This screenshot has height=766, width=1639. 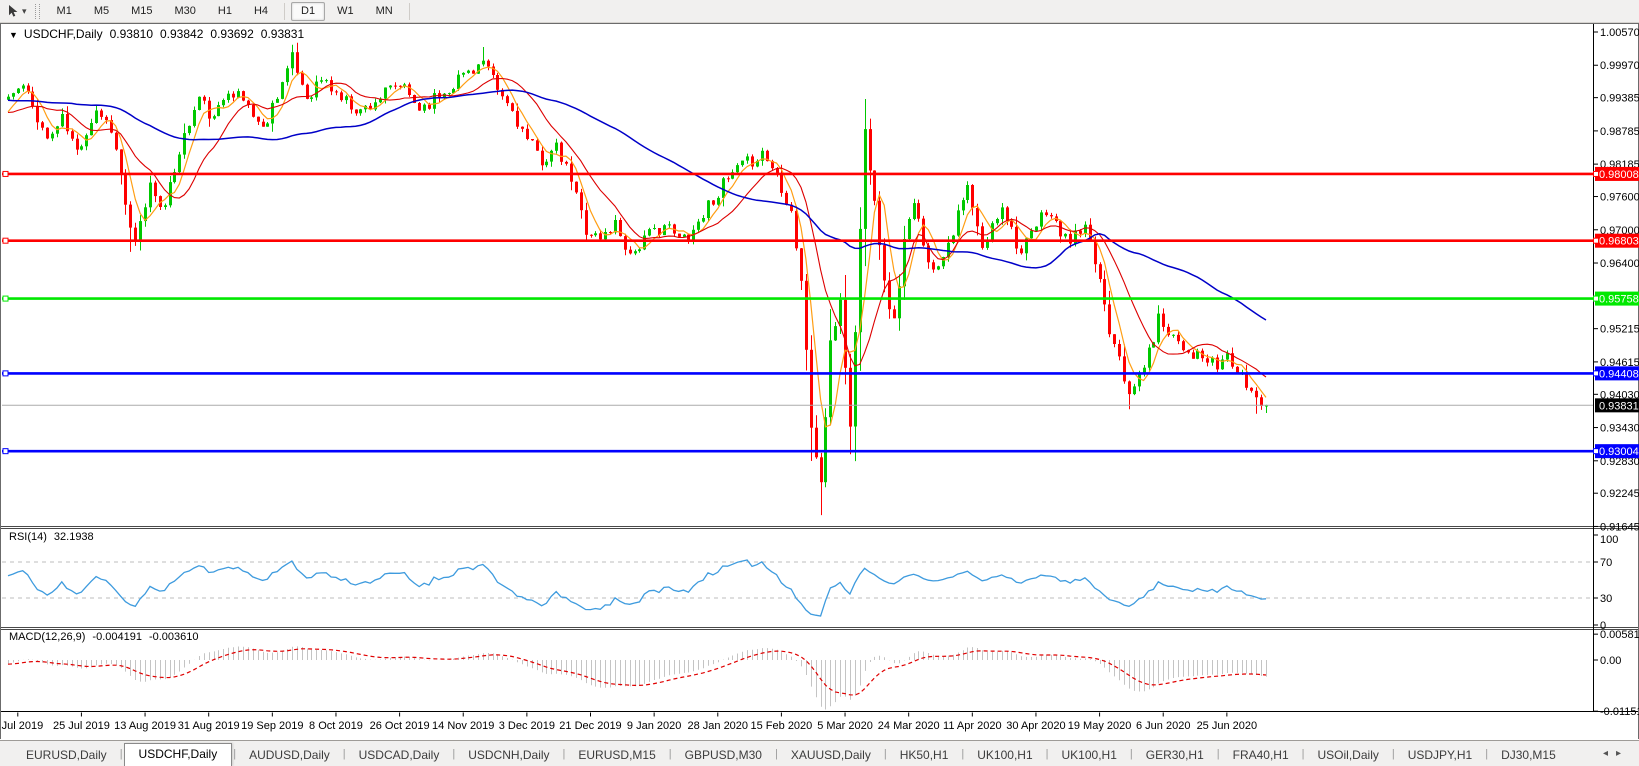 I want to click on price-line-label: 0.94408, so click(x=1619, y=374).